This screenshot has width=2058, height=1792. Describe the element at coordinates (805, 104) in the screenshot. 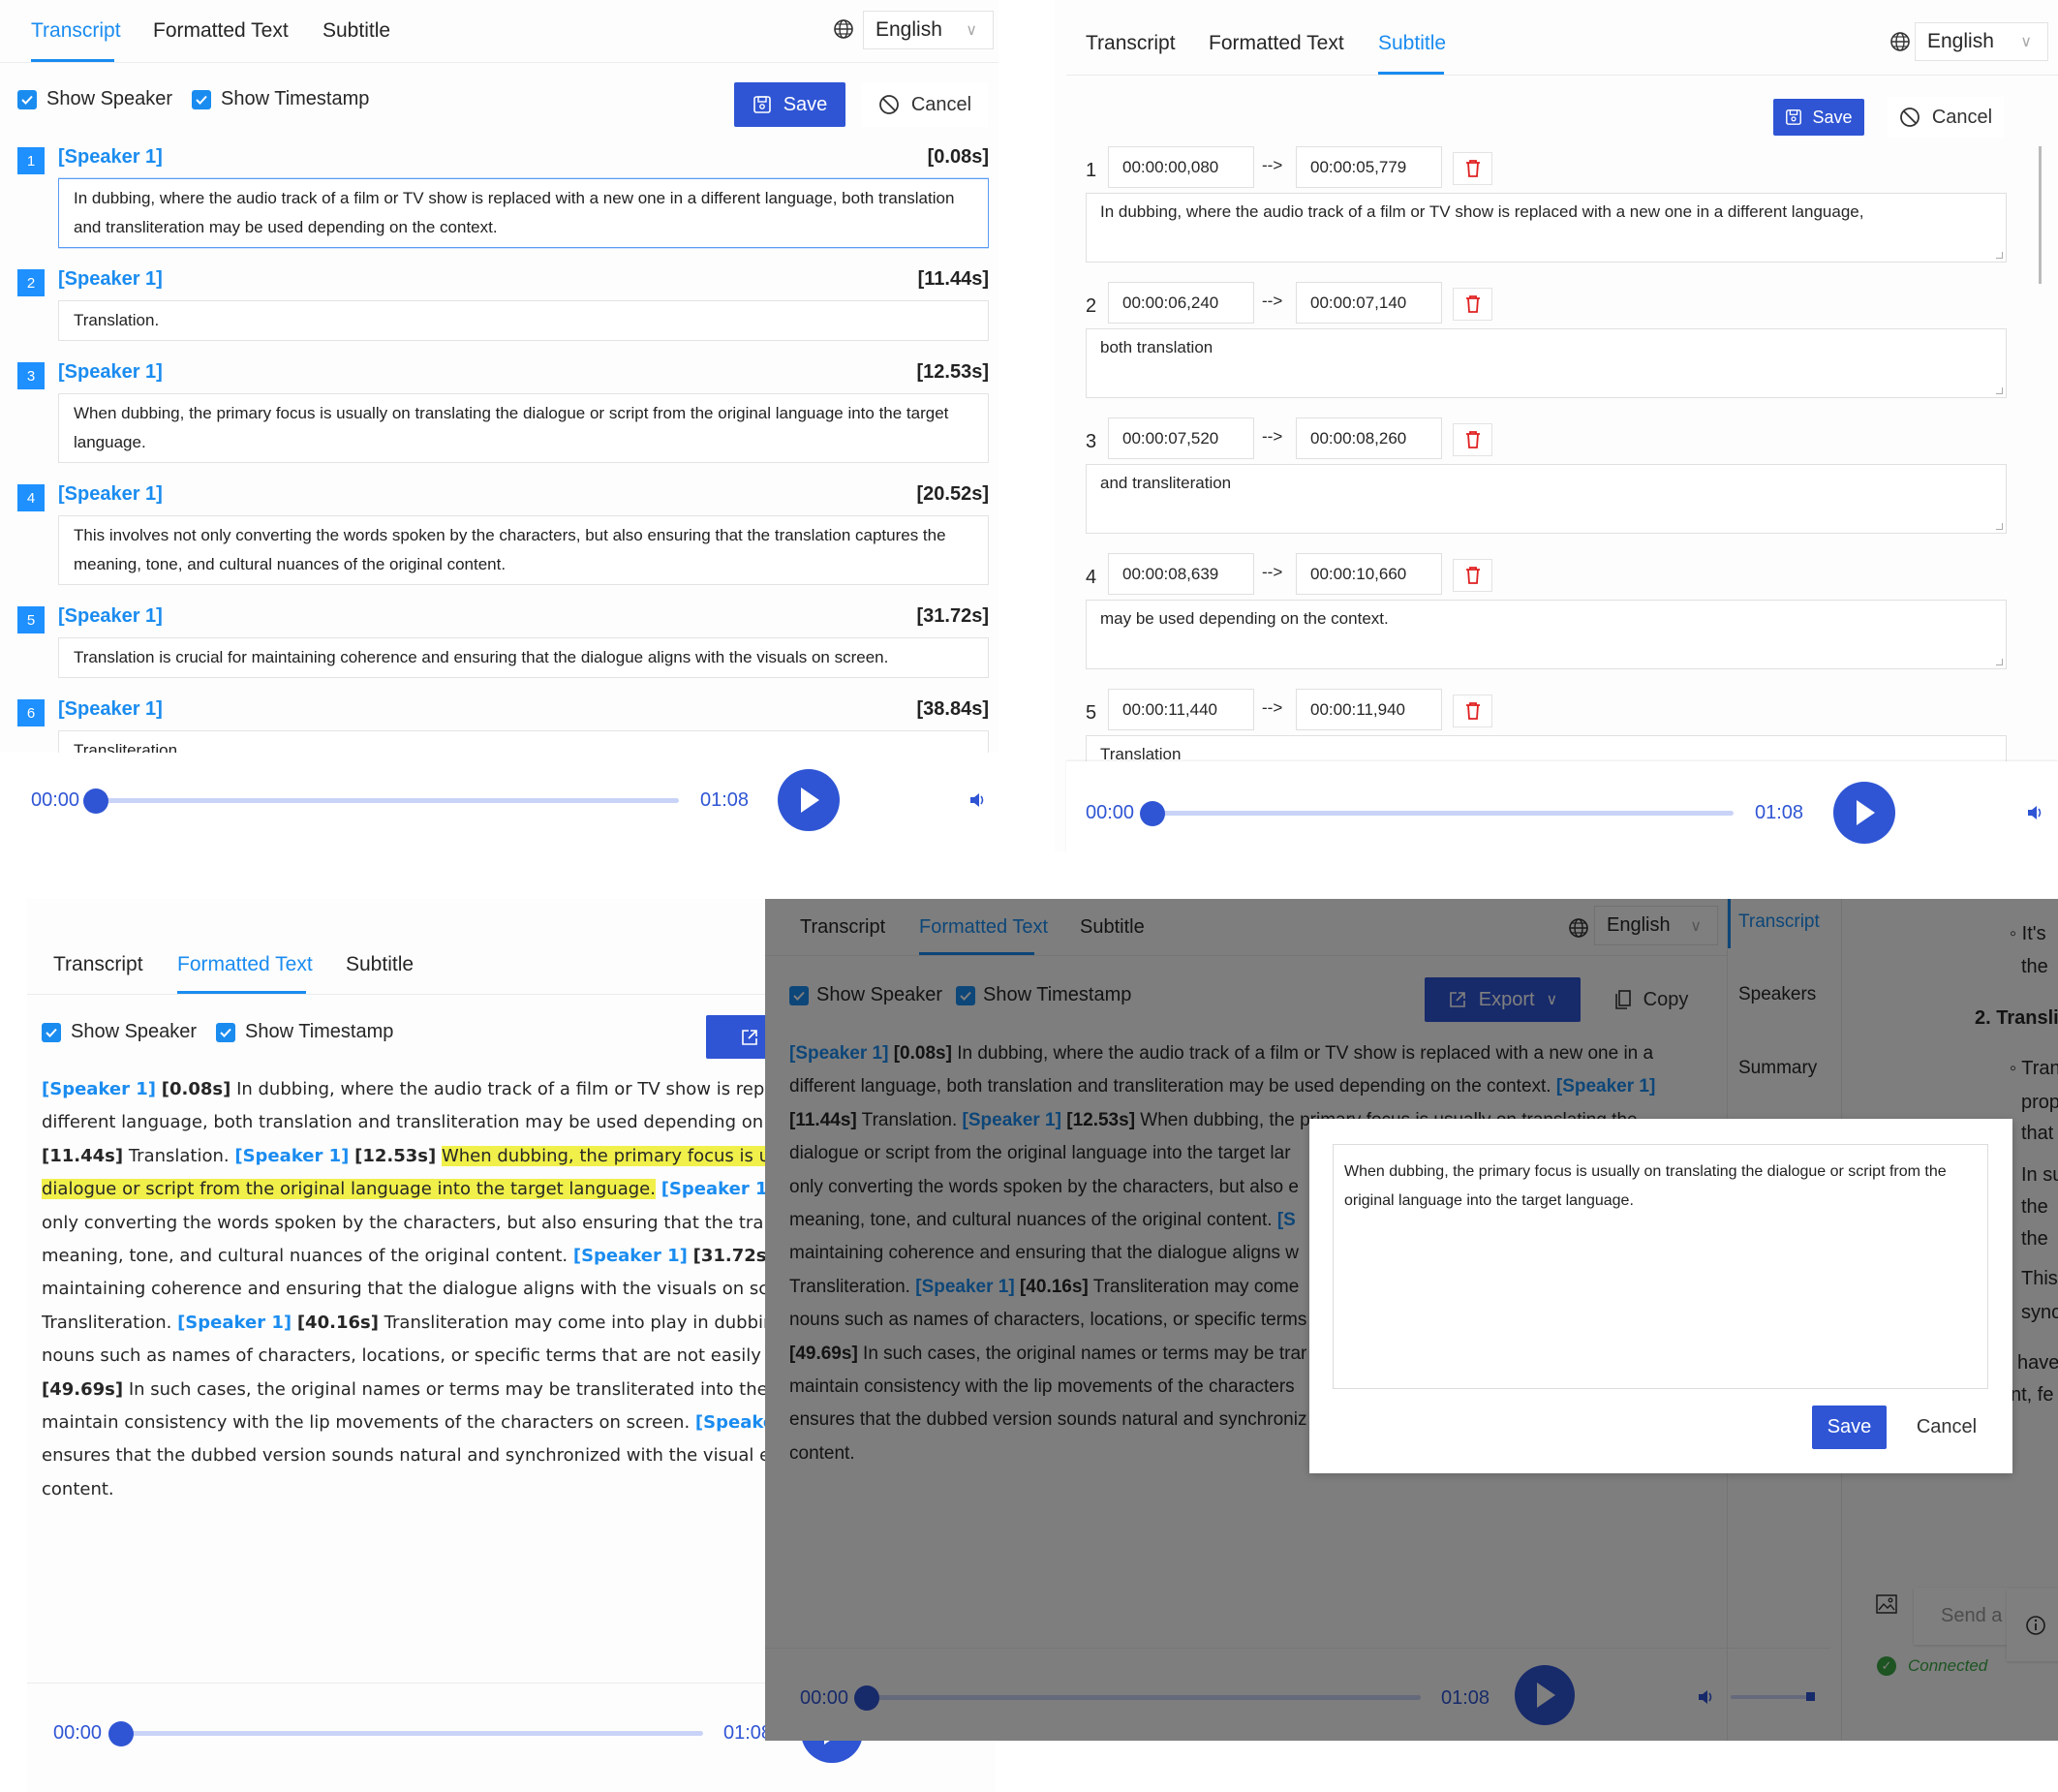

I see `save-label: Save` at that location.